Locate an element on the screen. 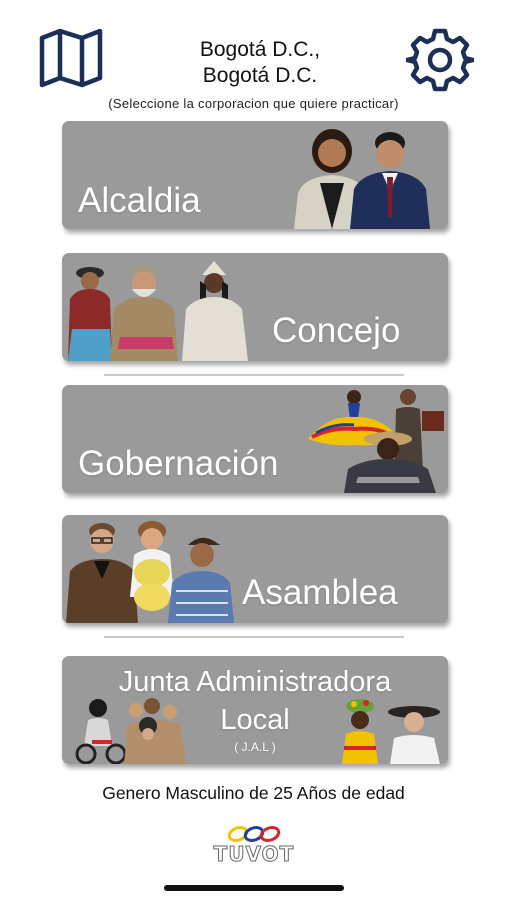  asamblea-button: Asamblea is located at coordinates (255, 569).